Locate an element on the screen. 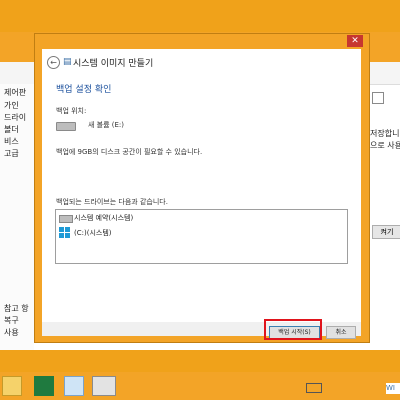 Image resolution: width=400 pixels, height=400 pixels. dialog-title: 시스템 이미지 만들기 is located at coordinates (113, 64).